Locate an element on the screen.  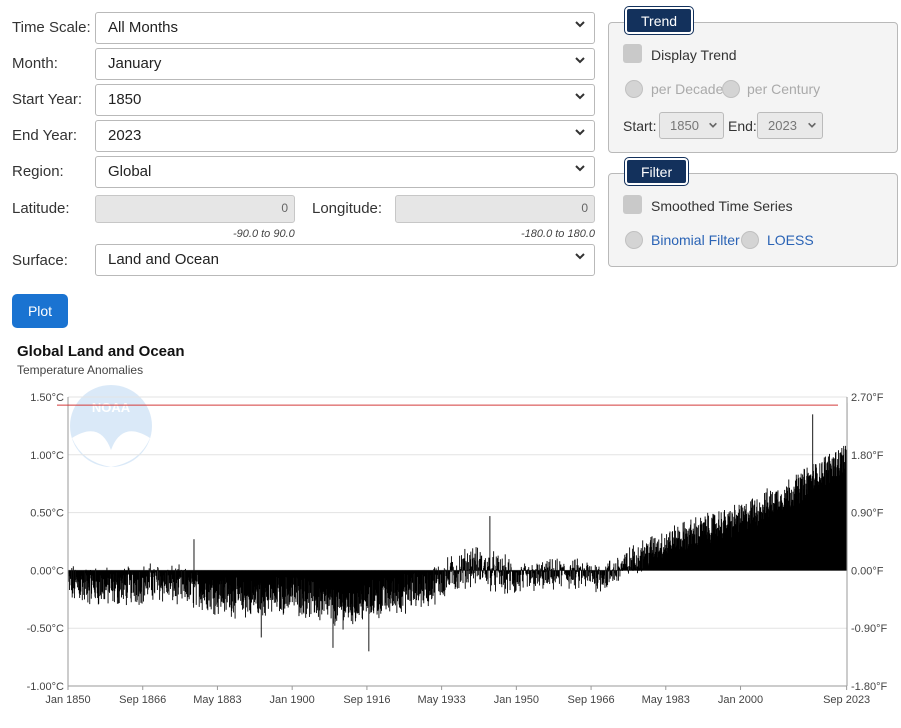
time-scale-select: All Months is located at coordinates (345, 28).